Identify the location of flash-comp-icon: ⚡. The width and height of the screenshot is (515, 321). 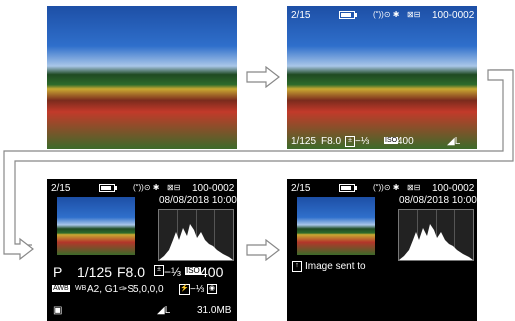
(184, 289).